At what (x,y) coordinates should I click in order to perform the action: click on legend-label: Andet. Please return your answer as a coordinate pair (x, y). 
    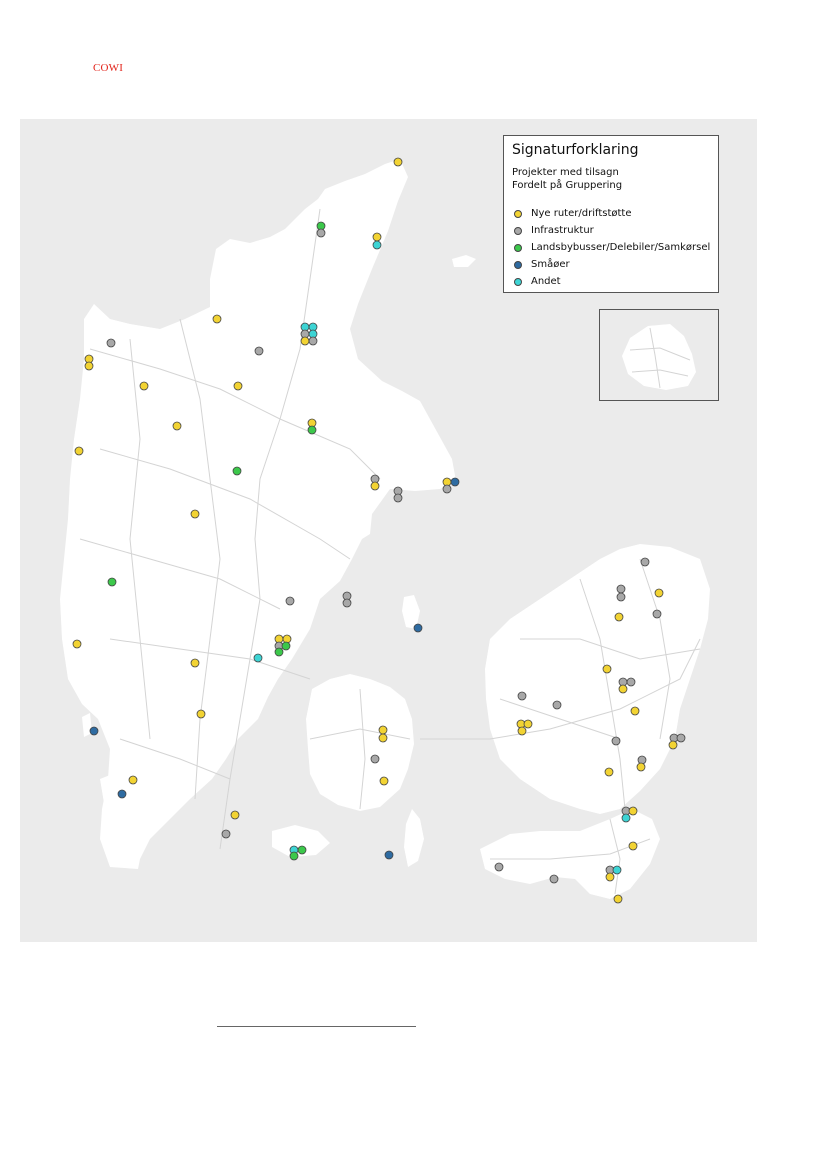
    Looking at the image, I should click on (546, 281).